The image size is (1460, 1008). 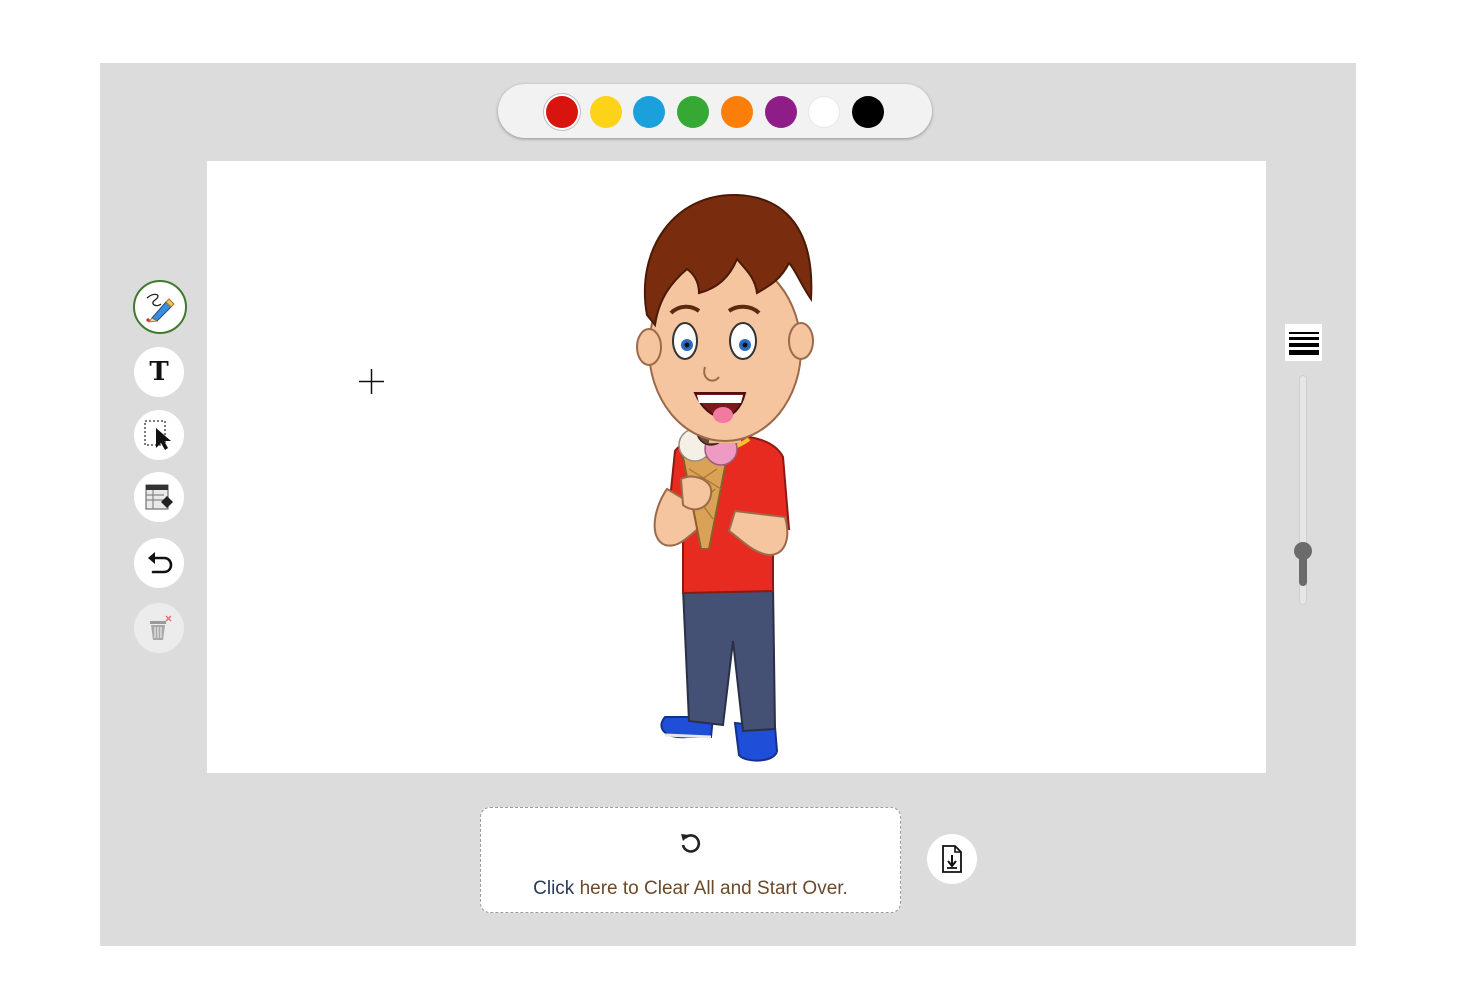 What do you see at coordinates (737, 112) in the screenshot?
I see `color-swatch-orange` at bounding box center [737, 112].